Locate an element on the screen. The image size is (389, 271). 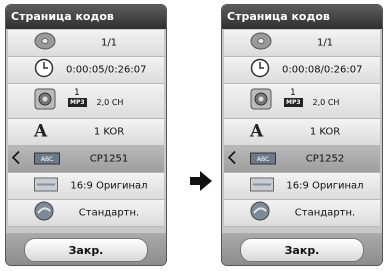
time-row: 0:00:08/0:26:07 is located at coordinates (302, 70).